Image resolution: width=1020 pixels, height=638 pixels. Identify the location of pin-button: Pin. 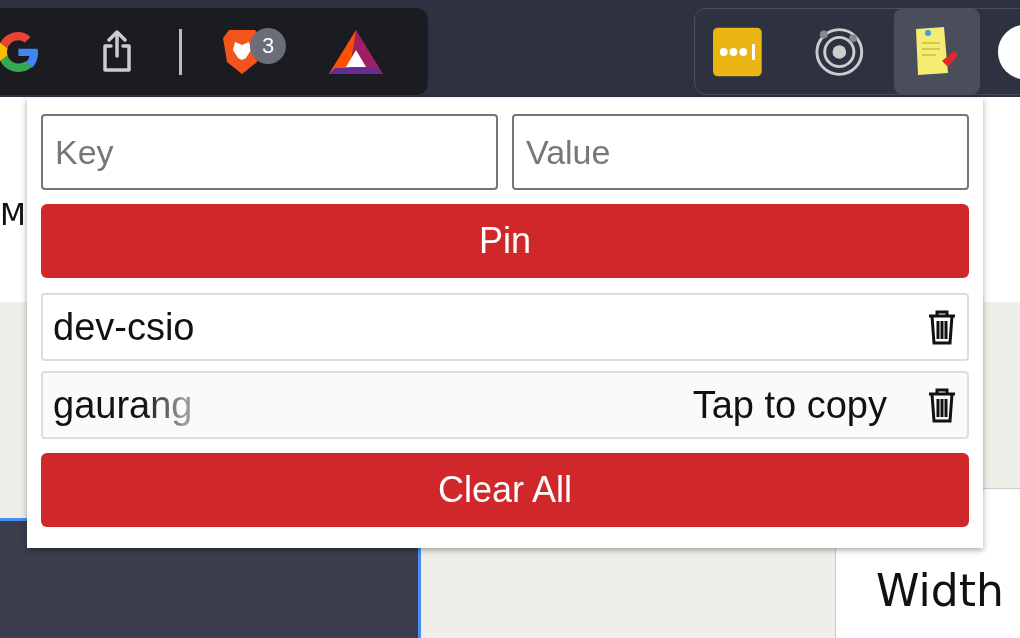
(505, 241).